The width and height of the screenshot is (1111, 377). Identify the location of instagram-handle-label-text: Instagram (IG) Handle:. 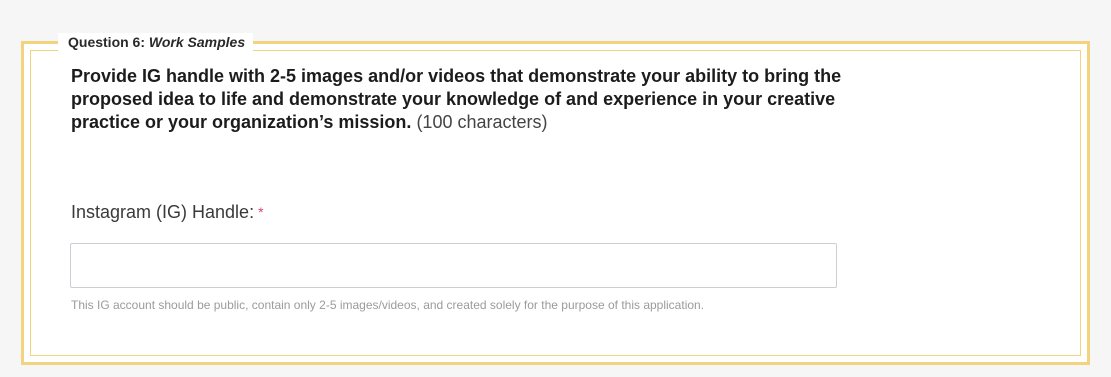
(163, 212).